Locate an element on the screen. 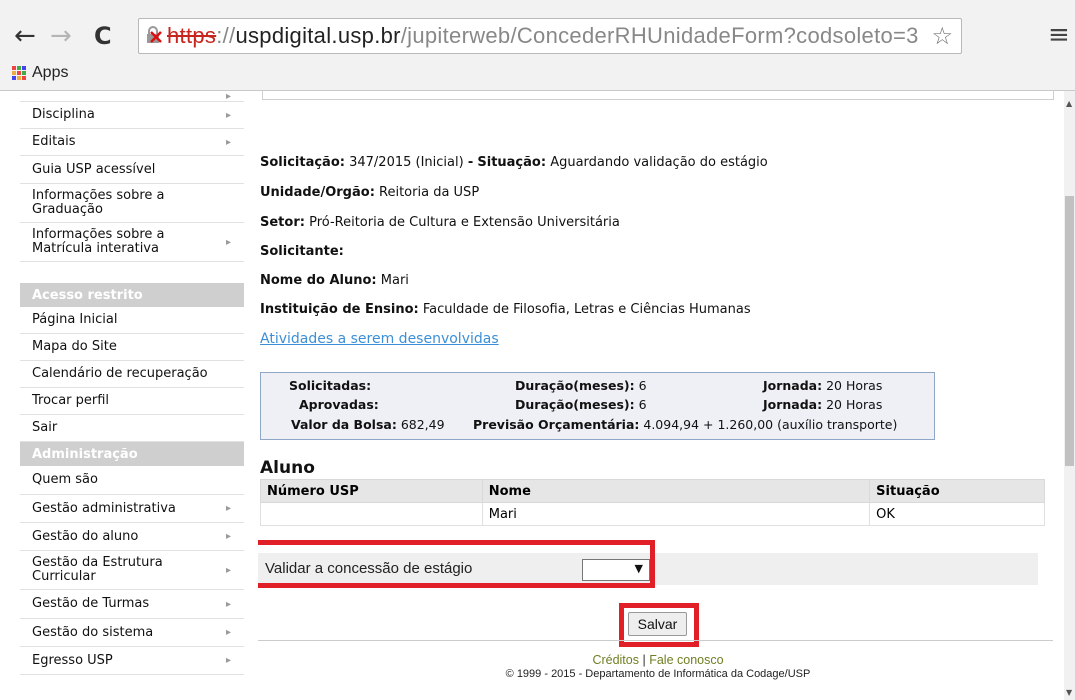 The width and height of the screenshot is (1075, 700). duracao-solicitadas: Duração(meses): 6 is located at coordinates (581, 385).